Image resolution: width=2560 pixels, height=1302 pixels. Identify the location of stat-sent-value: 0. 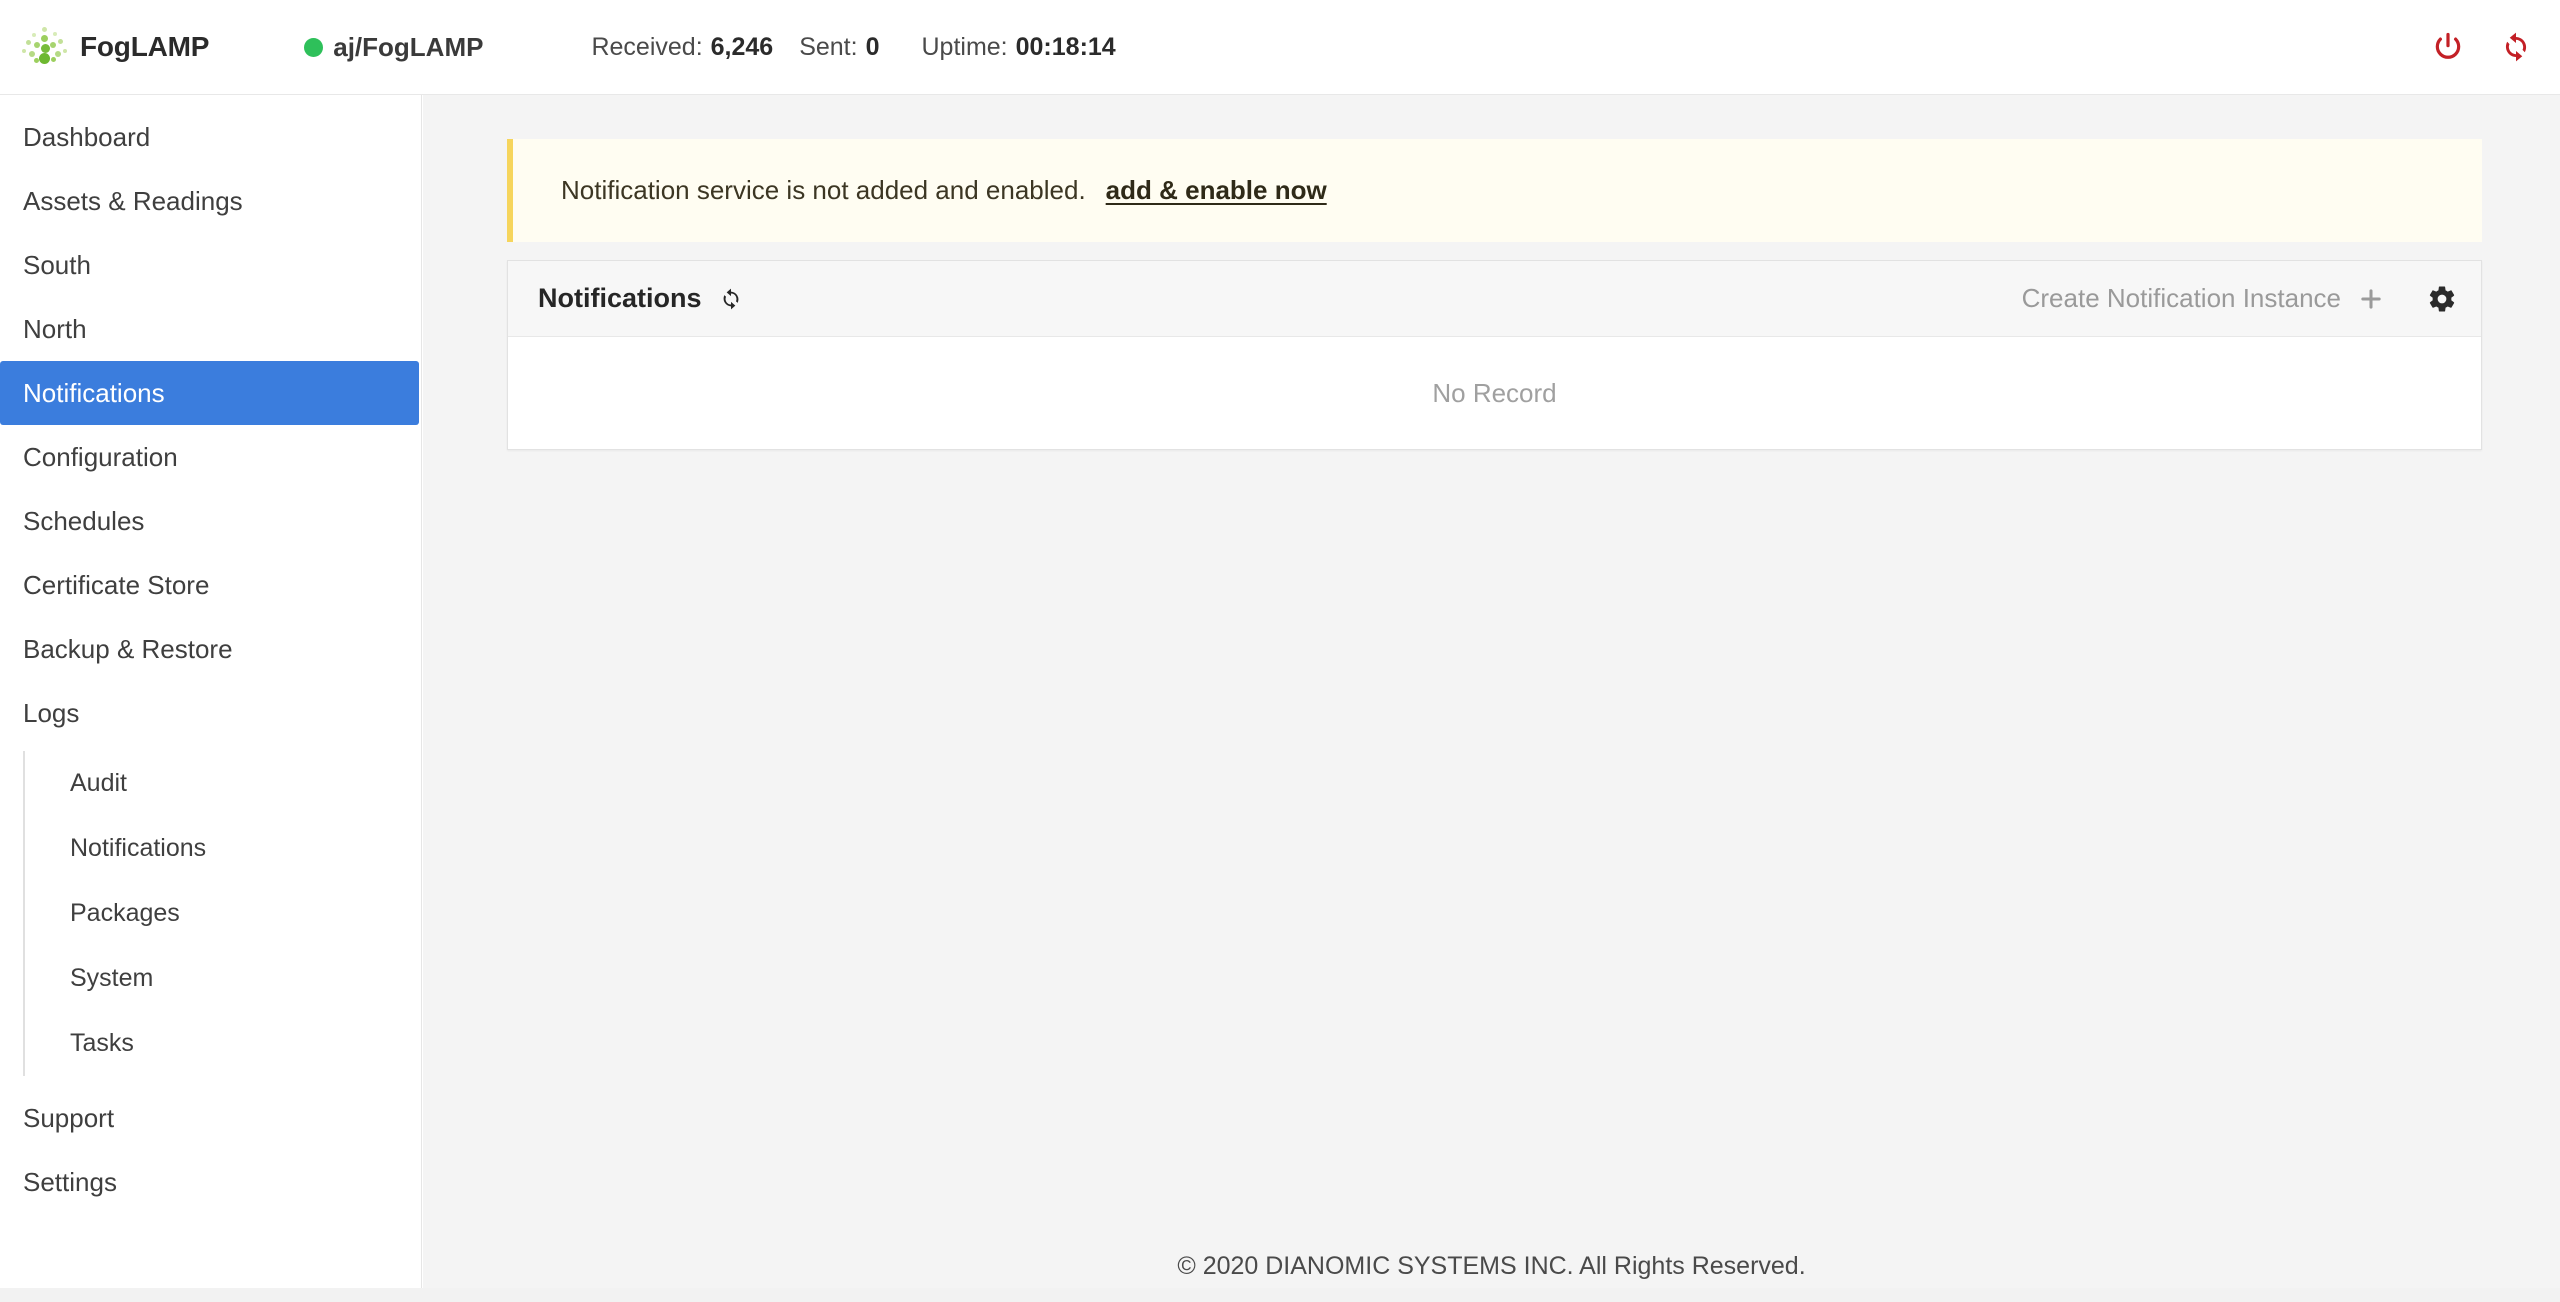
(872, 46).